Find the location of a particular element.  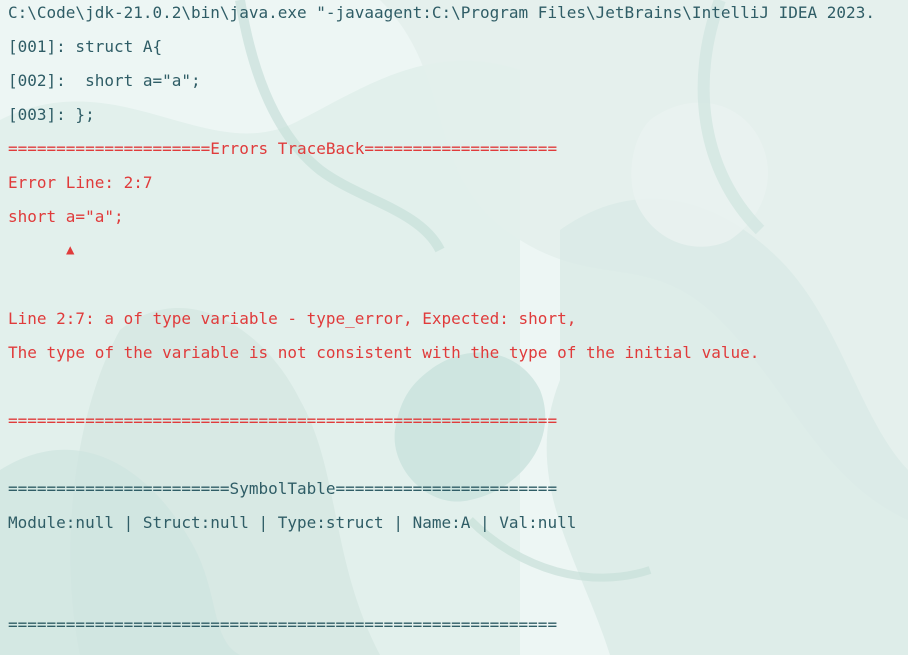

error-line-location: Error Line: 2:7 is located at coordinates (80, 182).